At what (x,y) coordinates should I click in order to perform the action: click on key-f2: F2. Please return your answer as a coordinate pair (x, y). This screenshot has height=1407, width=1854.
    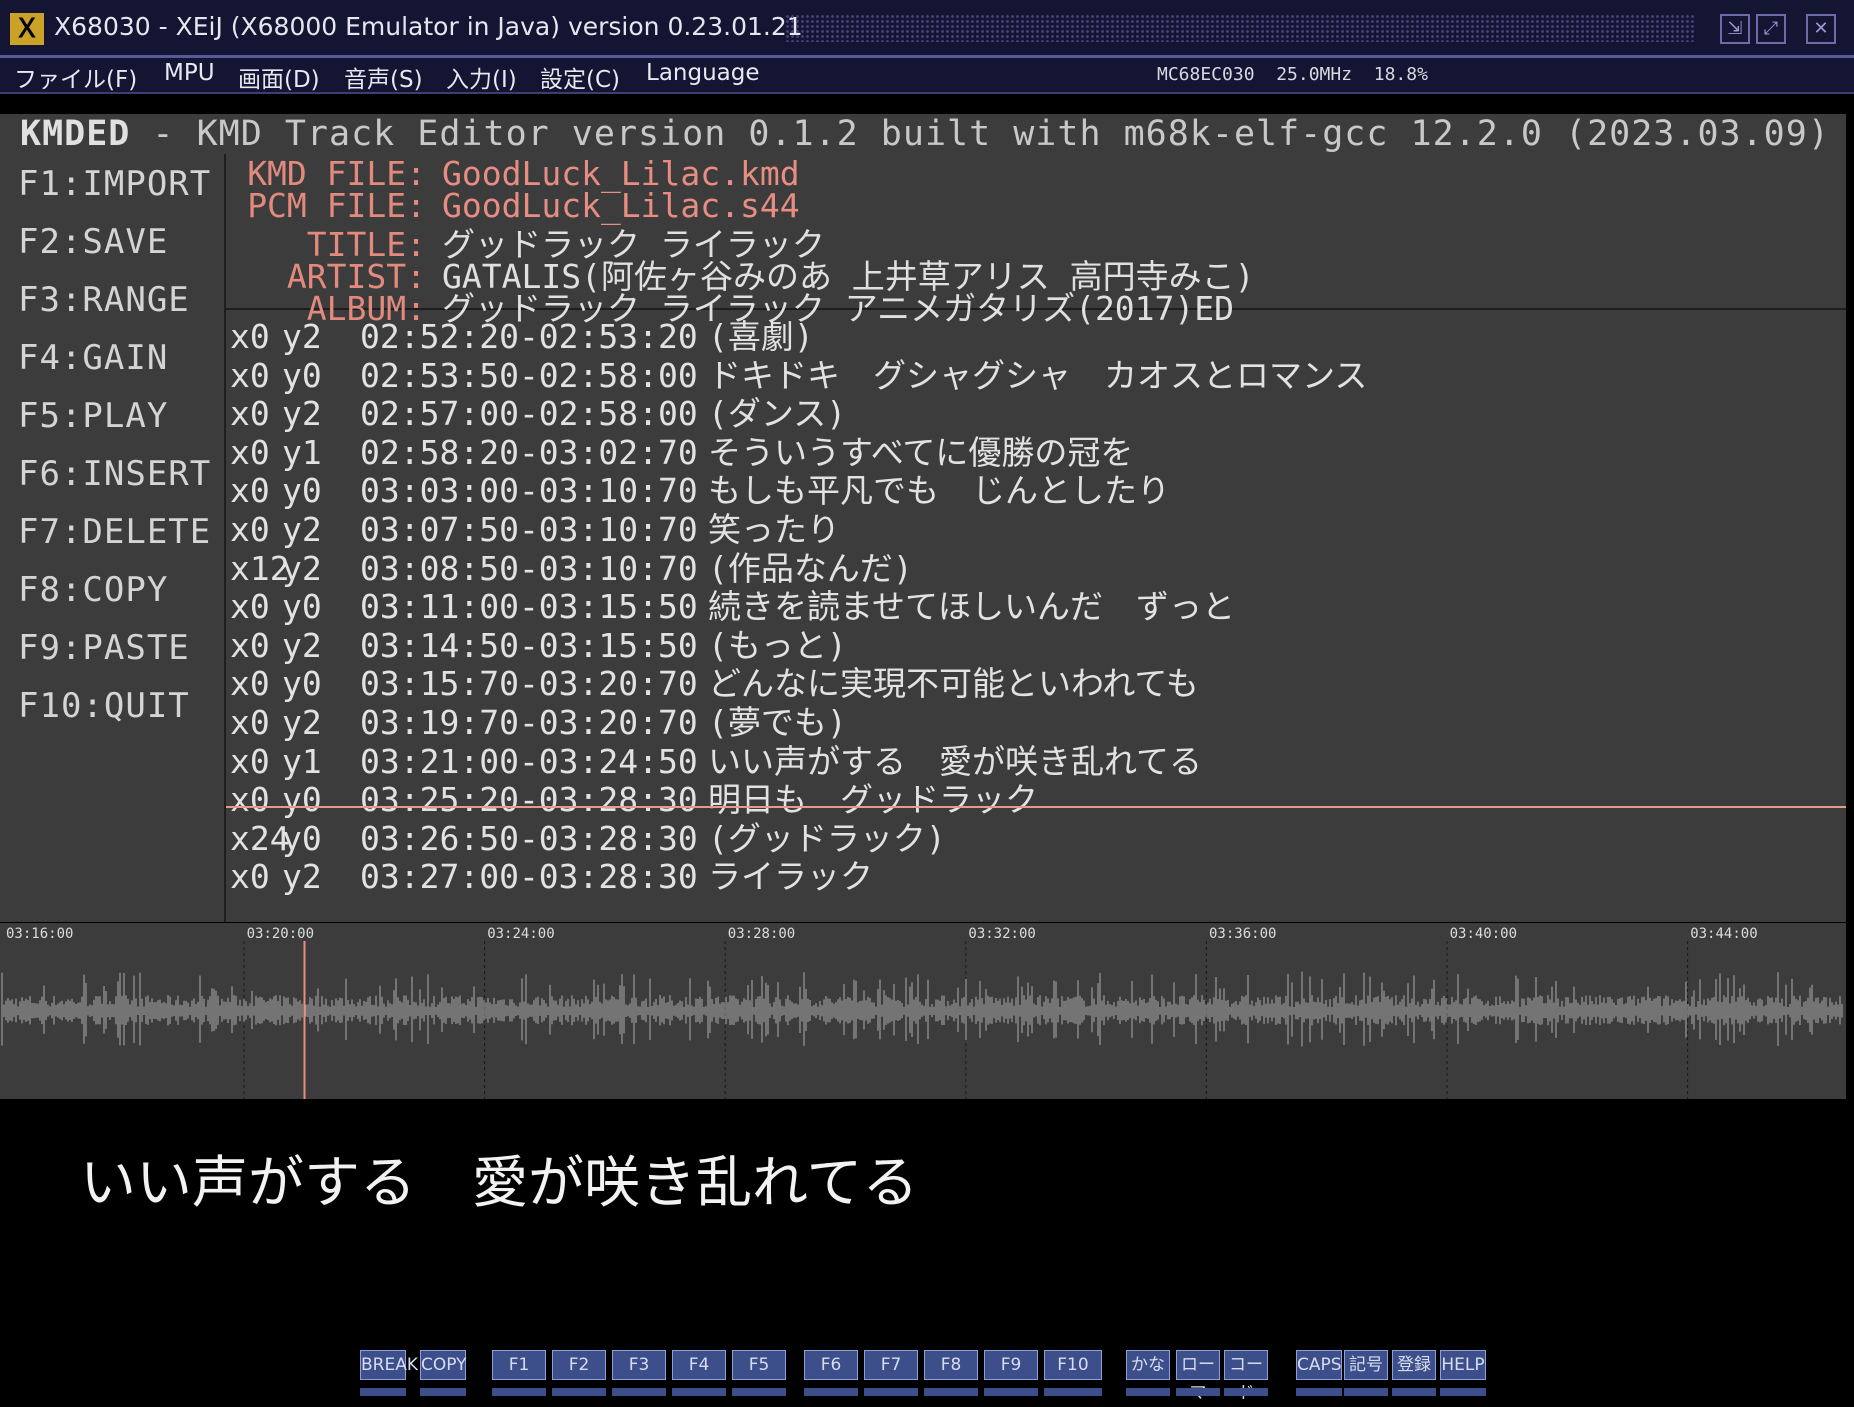
    Looking at the image, I should click on (579, 1365).